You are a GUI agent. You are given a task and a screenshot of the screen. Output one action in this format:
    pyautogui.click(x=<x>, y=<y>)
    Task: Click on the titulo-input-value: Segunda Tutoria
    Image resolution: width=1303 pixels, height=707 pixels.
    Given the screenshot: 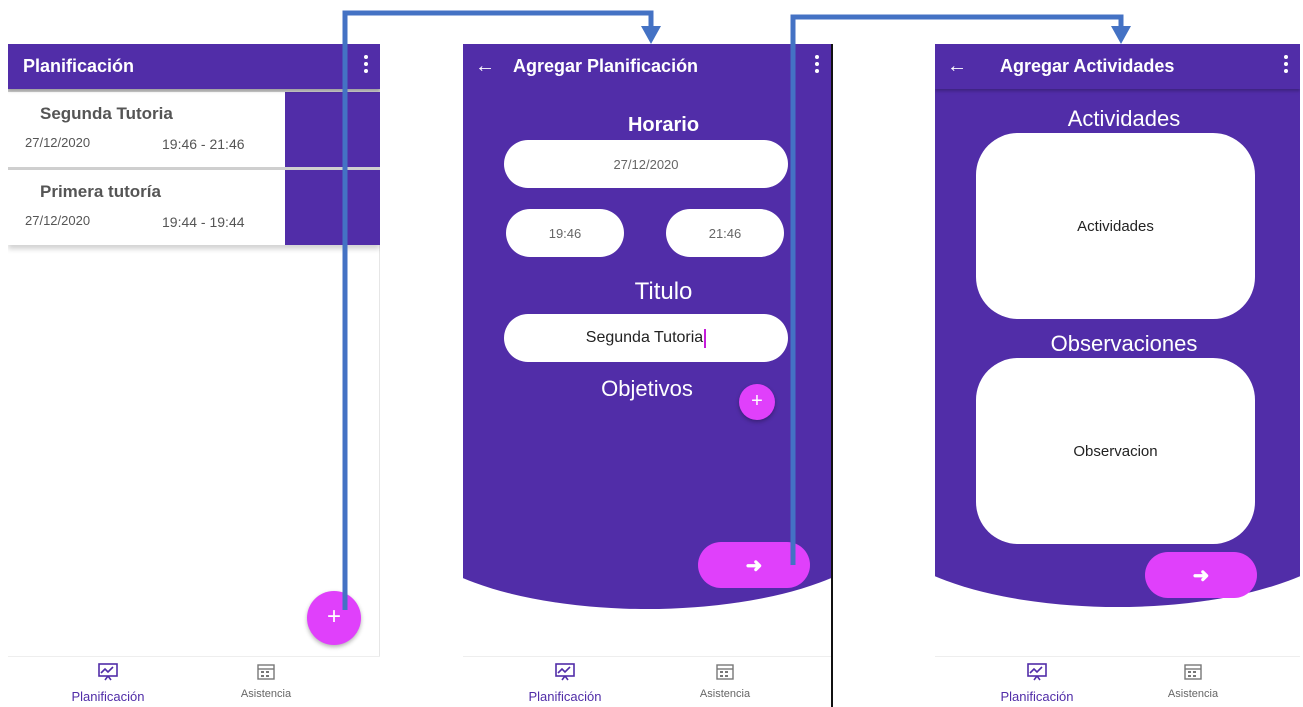 What is the action you would take?
    pyautogui.click(x=644, y=337)
    